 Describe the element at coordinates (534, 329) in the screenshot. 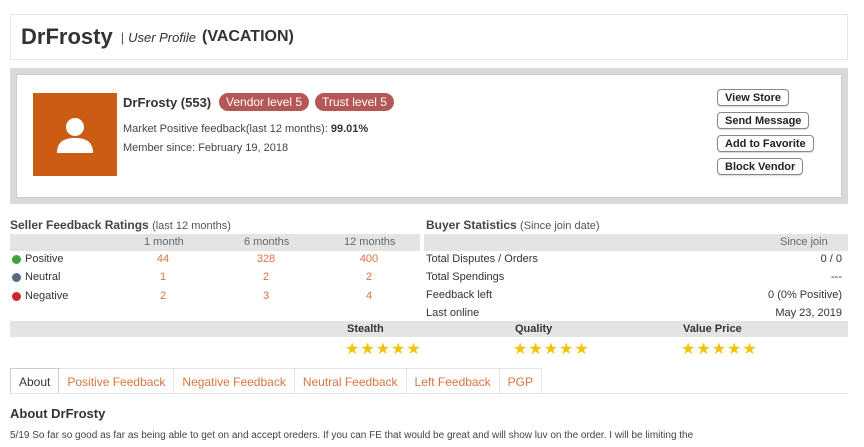

I see `quality-label: Quality` at that location.